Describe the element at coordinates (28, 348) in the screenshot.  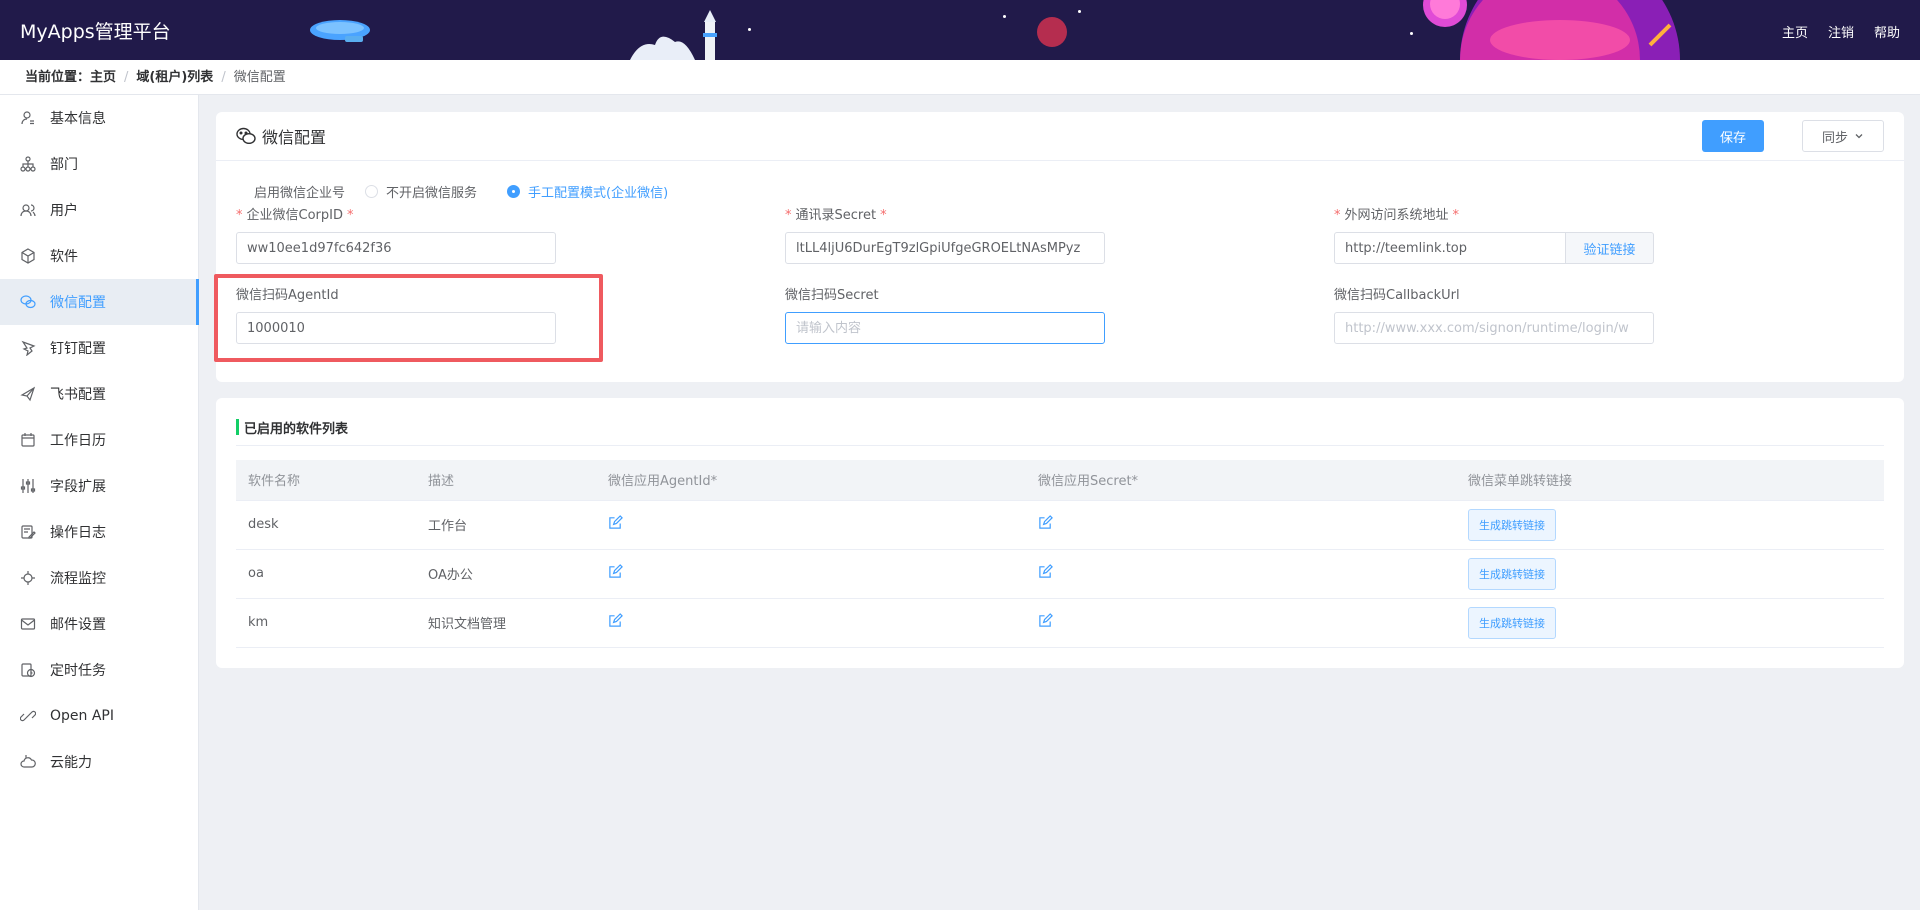
I see `dingtalk-icon` at that location.